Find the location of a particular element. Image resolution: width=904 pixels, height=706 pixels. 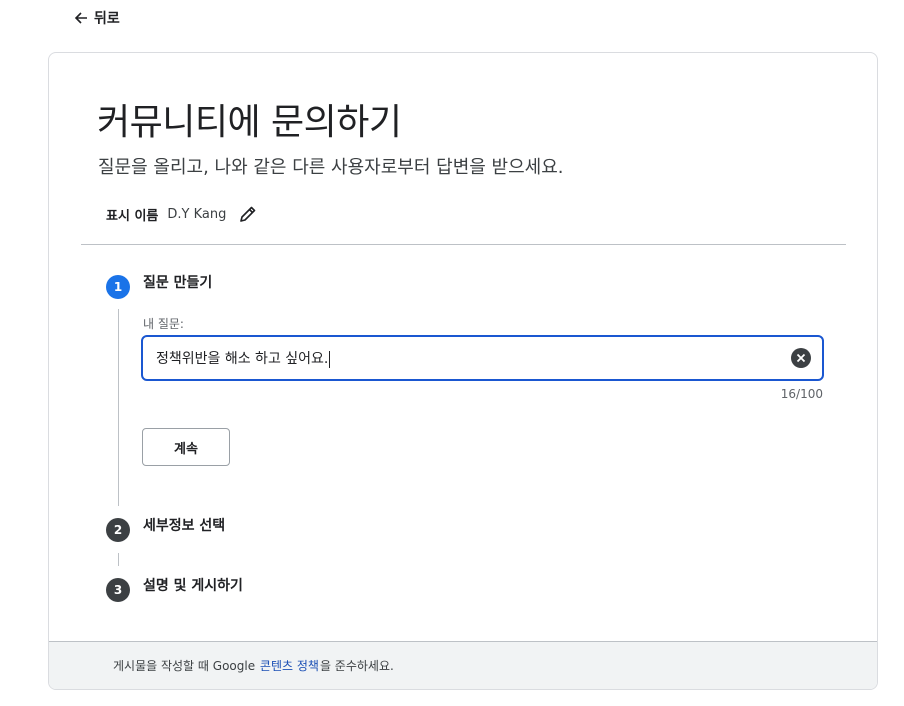

step-2-indicator: 2 is located at coordinates (118, 530).